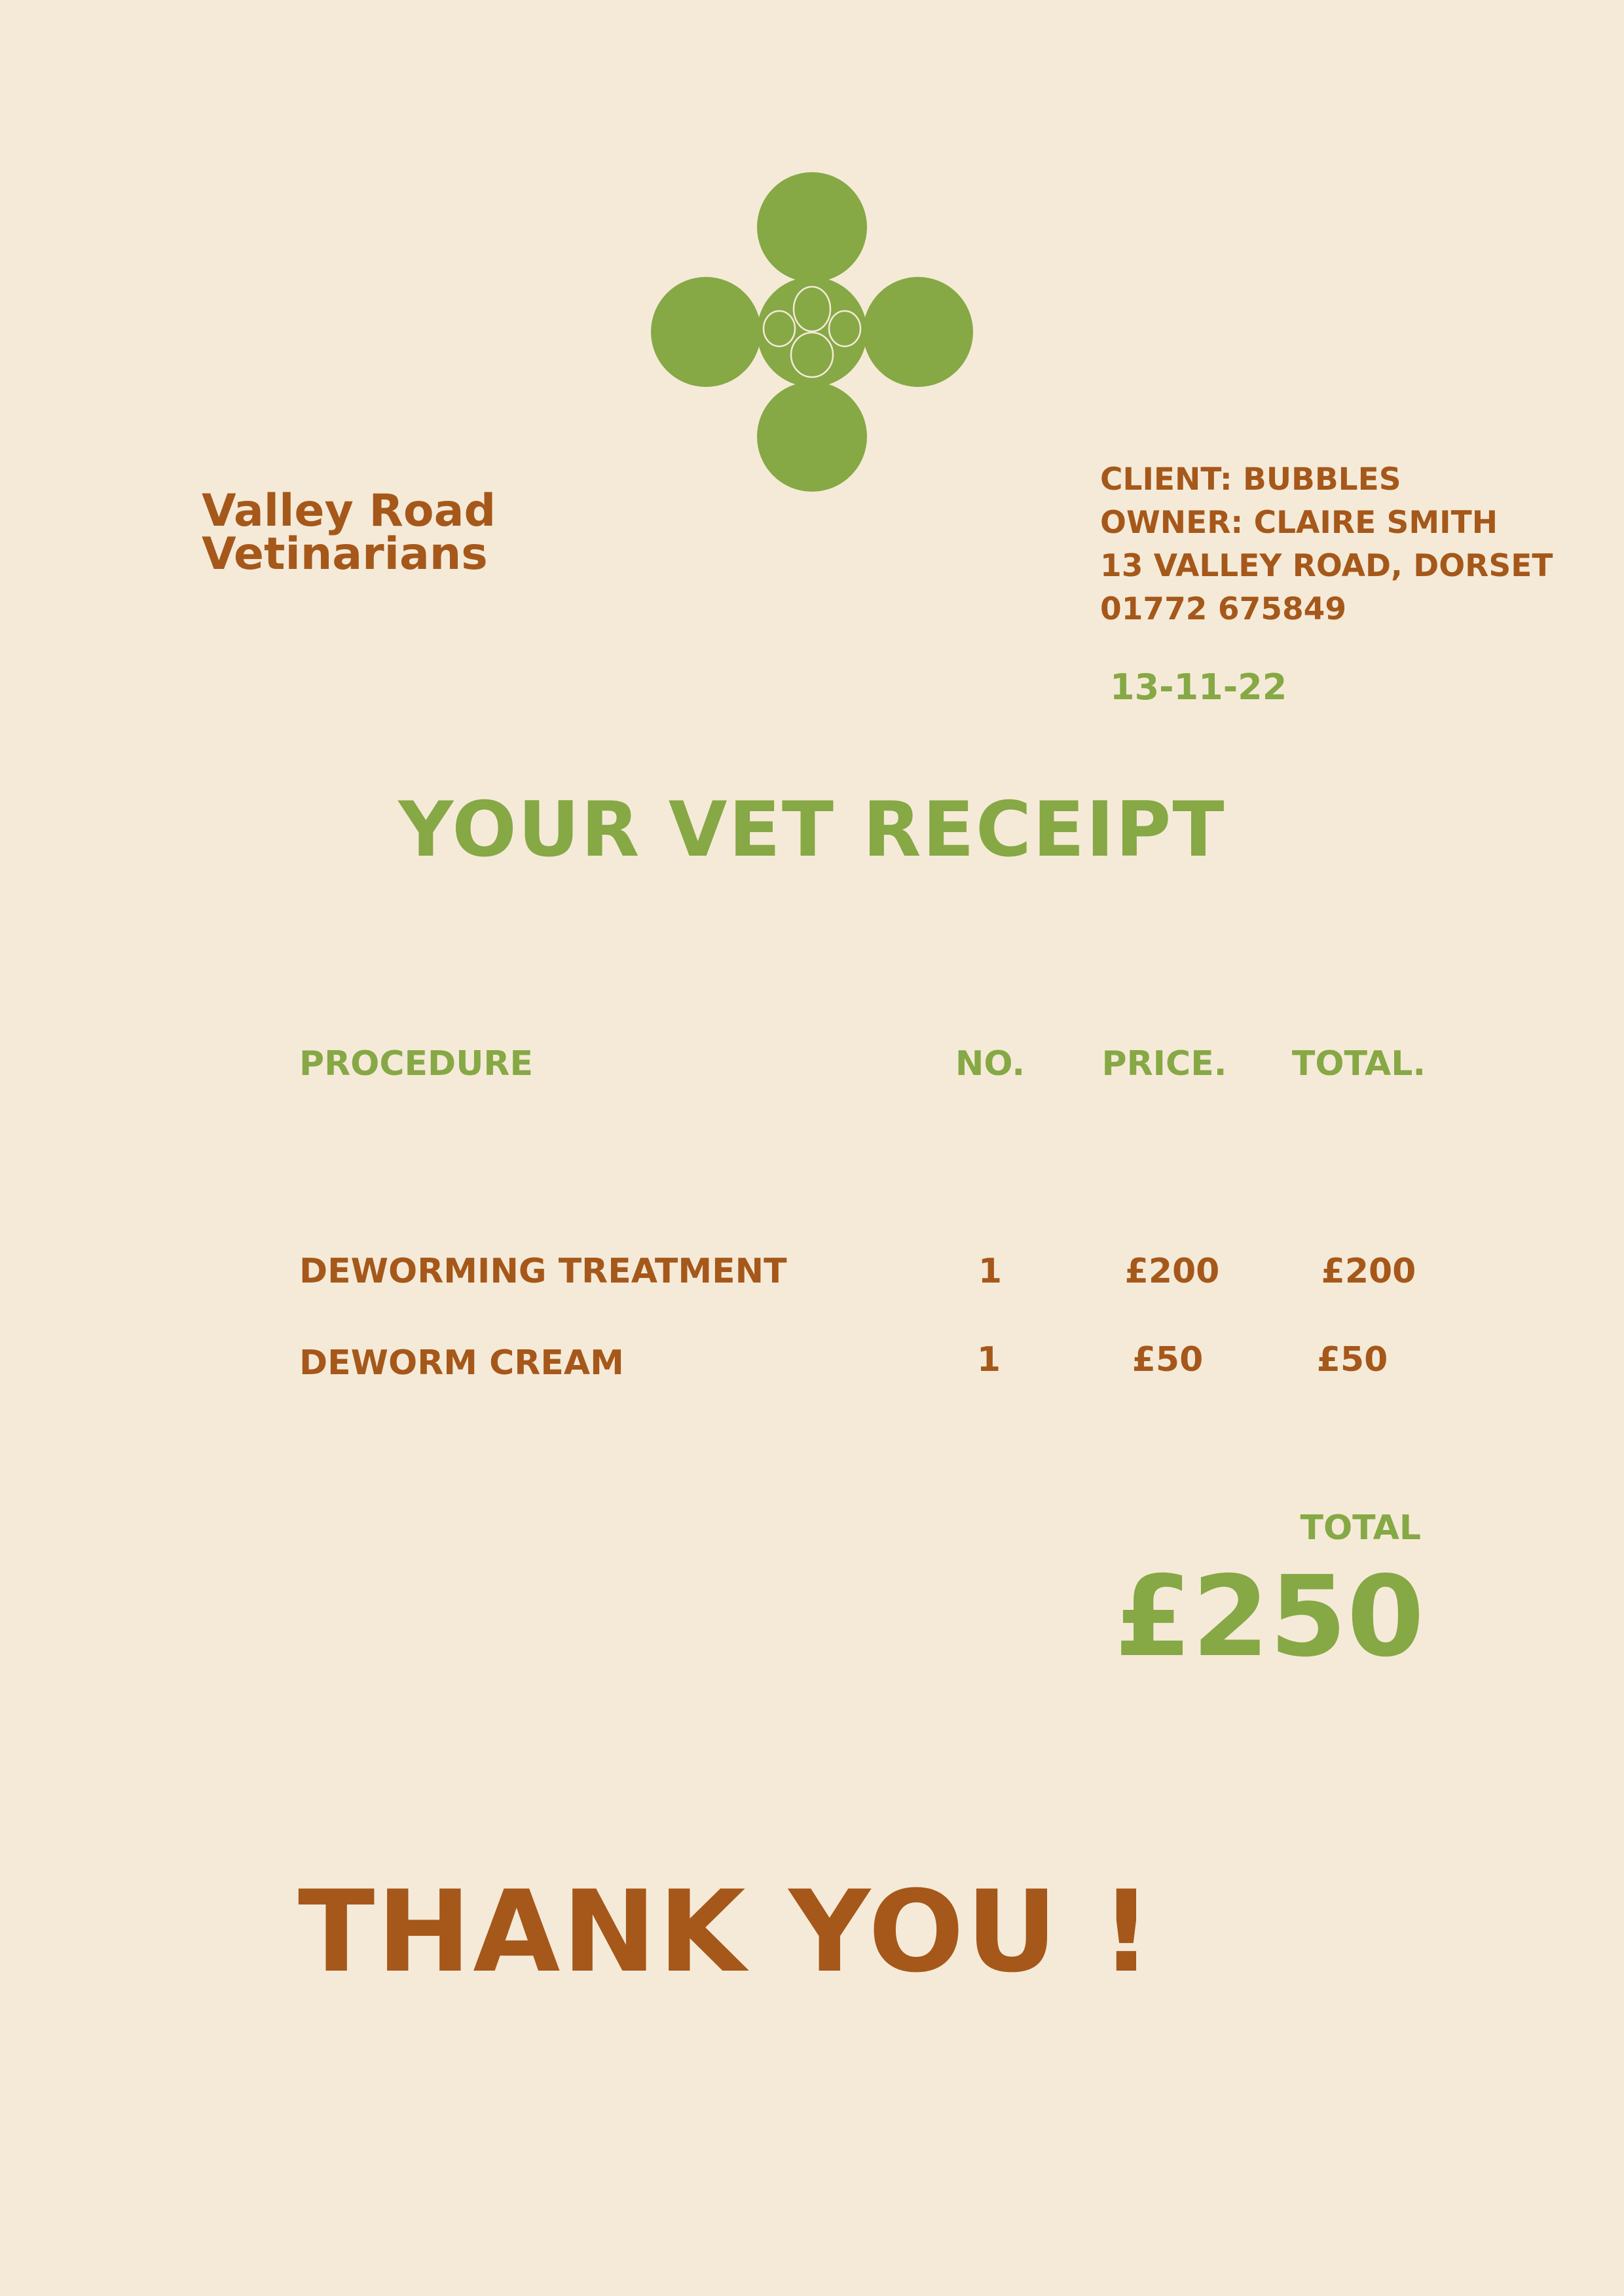 The height and width of the screenshot is (2296, 1624). I want to click on header-price: PRICE., so click(1164, 1064).